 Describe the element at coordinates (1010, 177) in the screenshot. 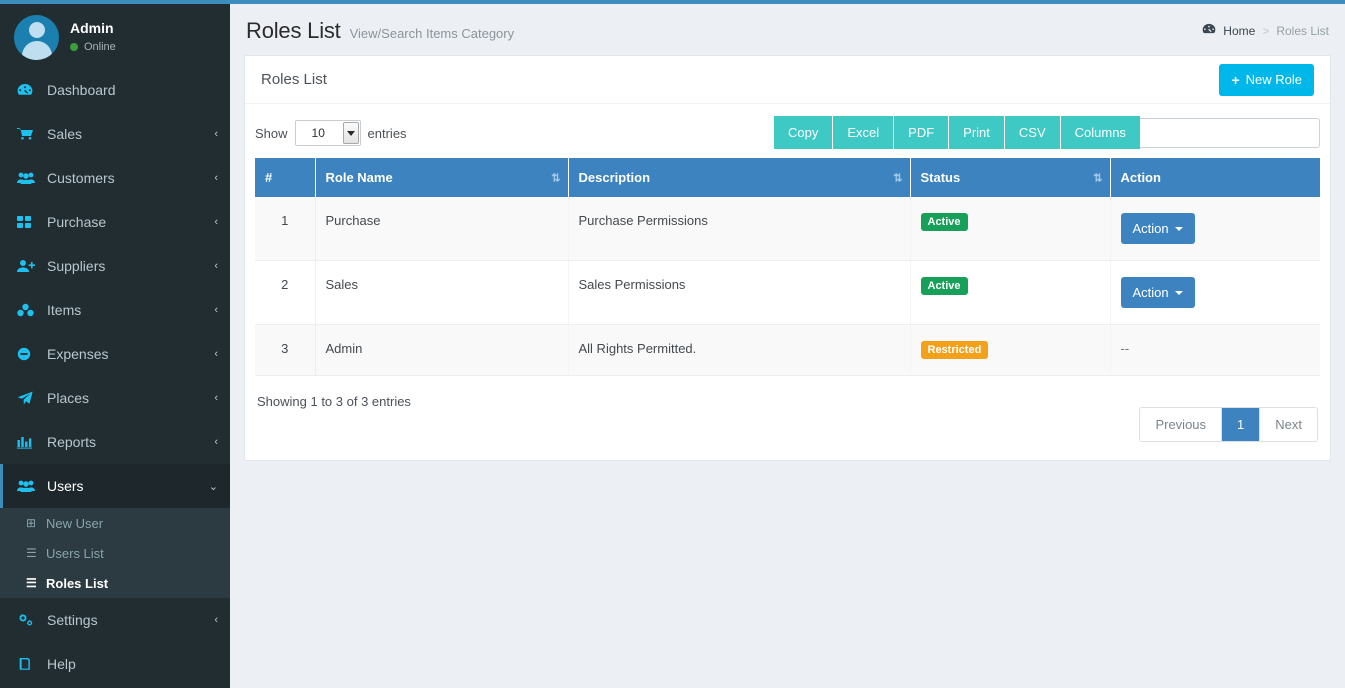

I see `column-header-status: Status ⇅` at that location.